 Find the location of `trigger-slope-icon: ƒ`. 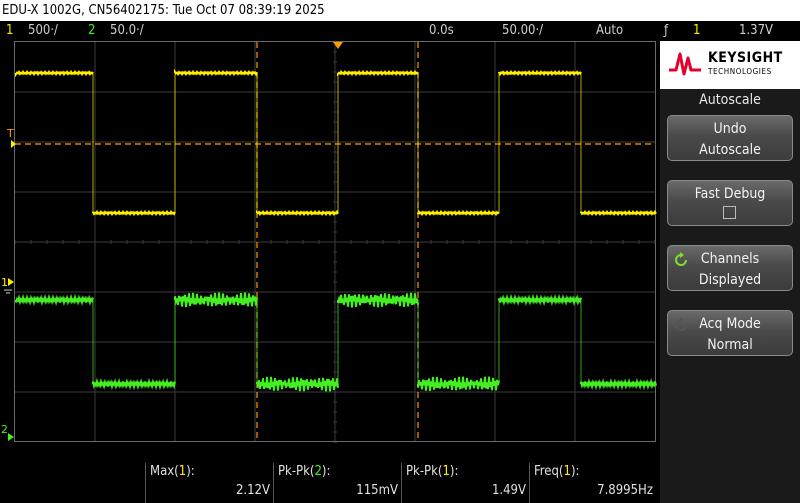

trigger-slope-icon: ƒ is located at coordinates (666, 30).